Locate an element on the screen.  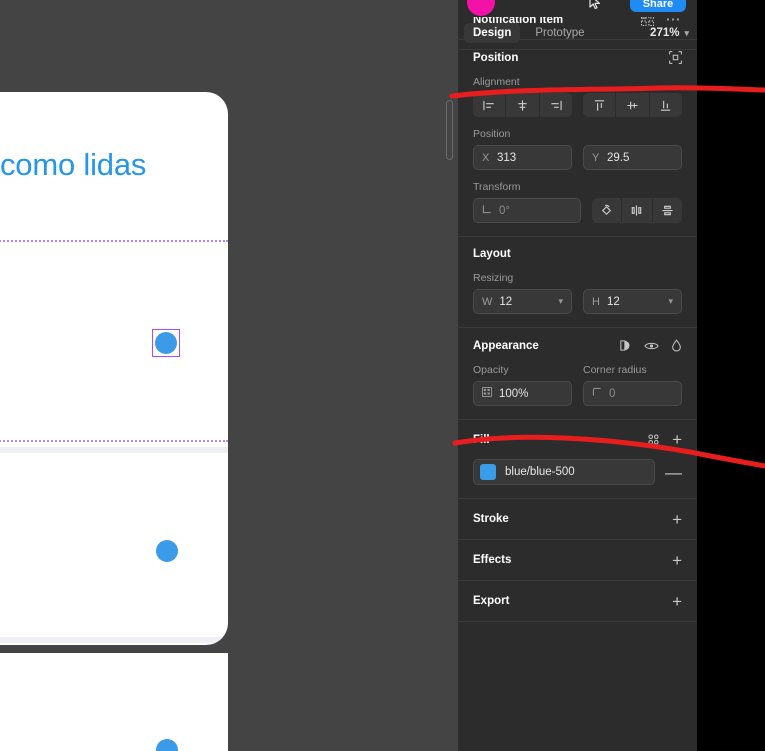
y-prefix: Y is located at coordinates (596, 157).